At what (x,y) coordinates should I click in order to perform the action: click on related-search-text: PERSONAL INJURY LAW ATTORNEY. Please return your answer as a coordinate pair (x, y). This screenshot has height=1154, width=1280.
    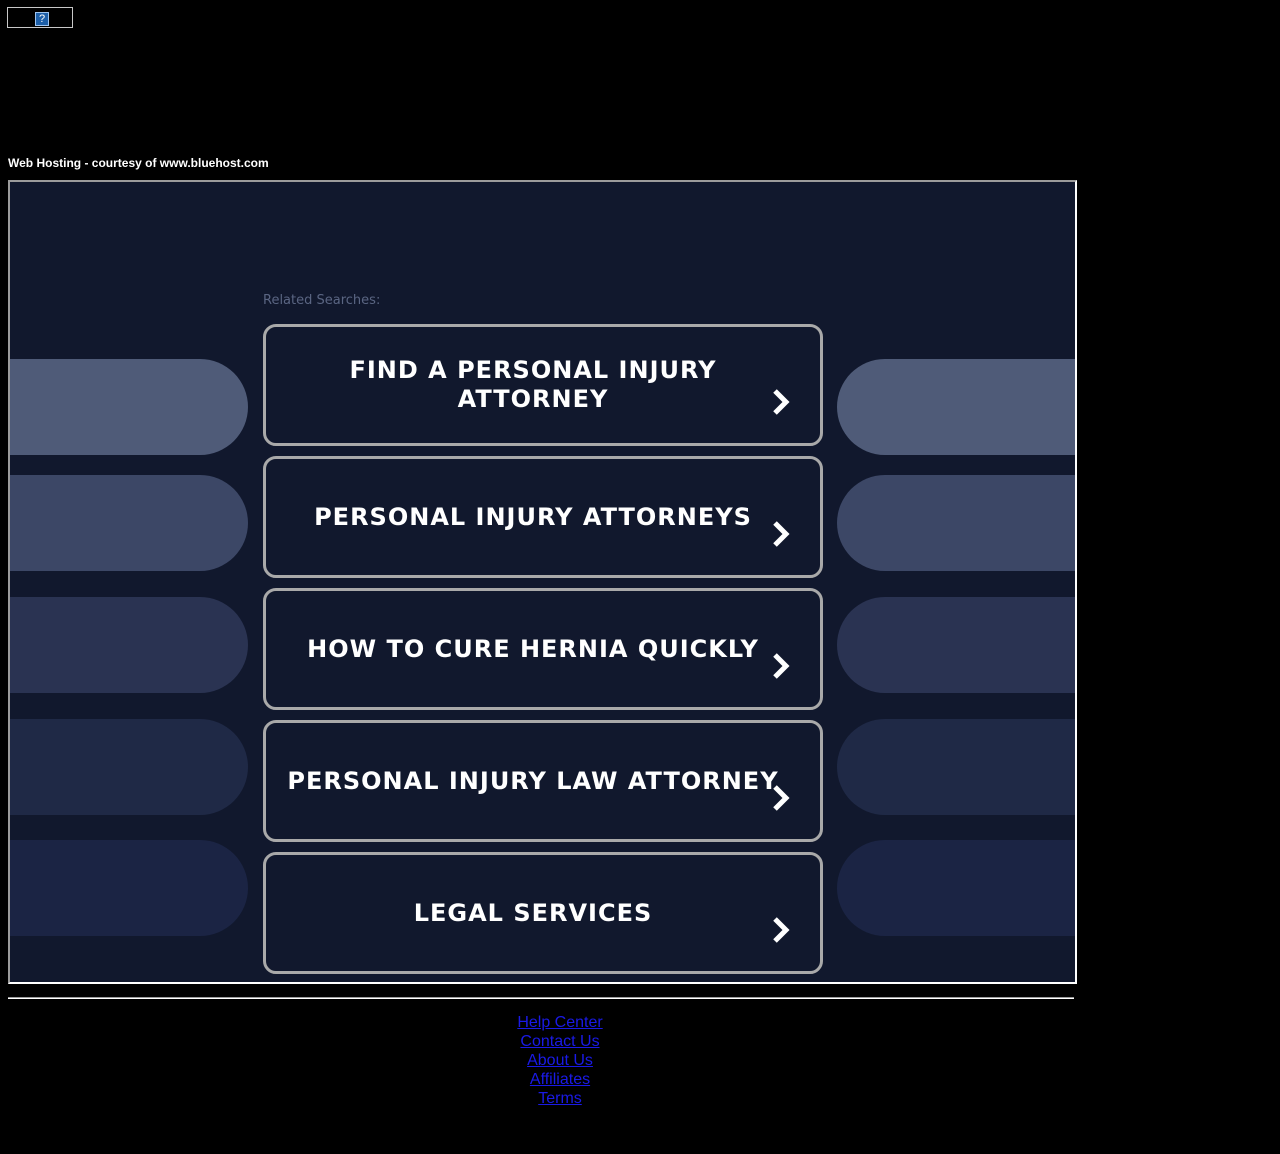
    Looking at the image, I should click on (533, 780).